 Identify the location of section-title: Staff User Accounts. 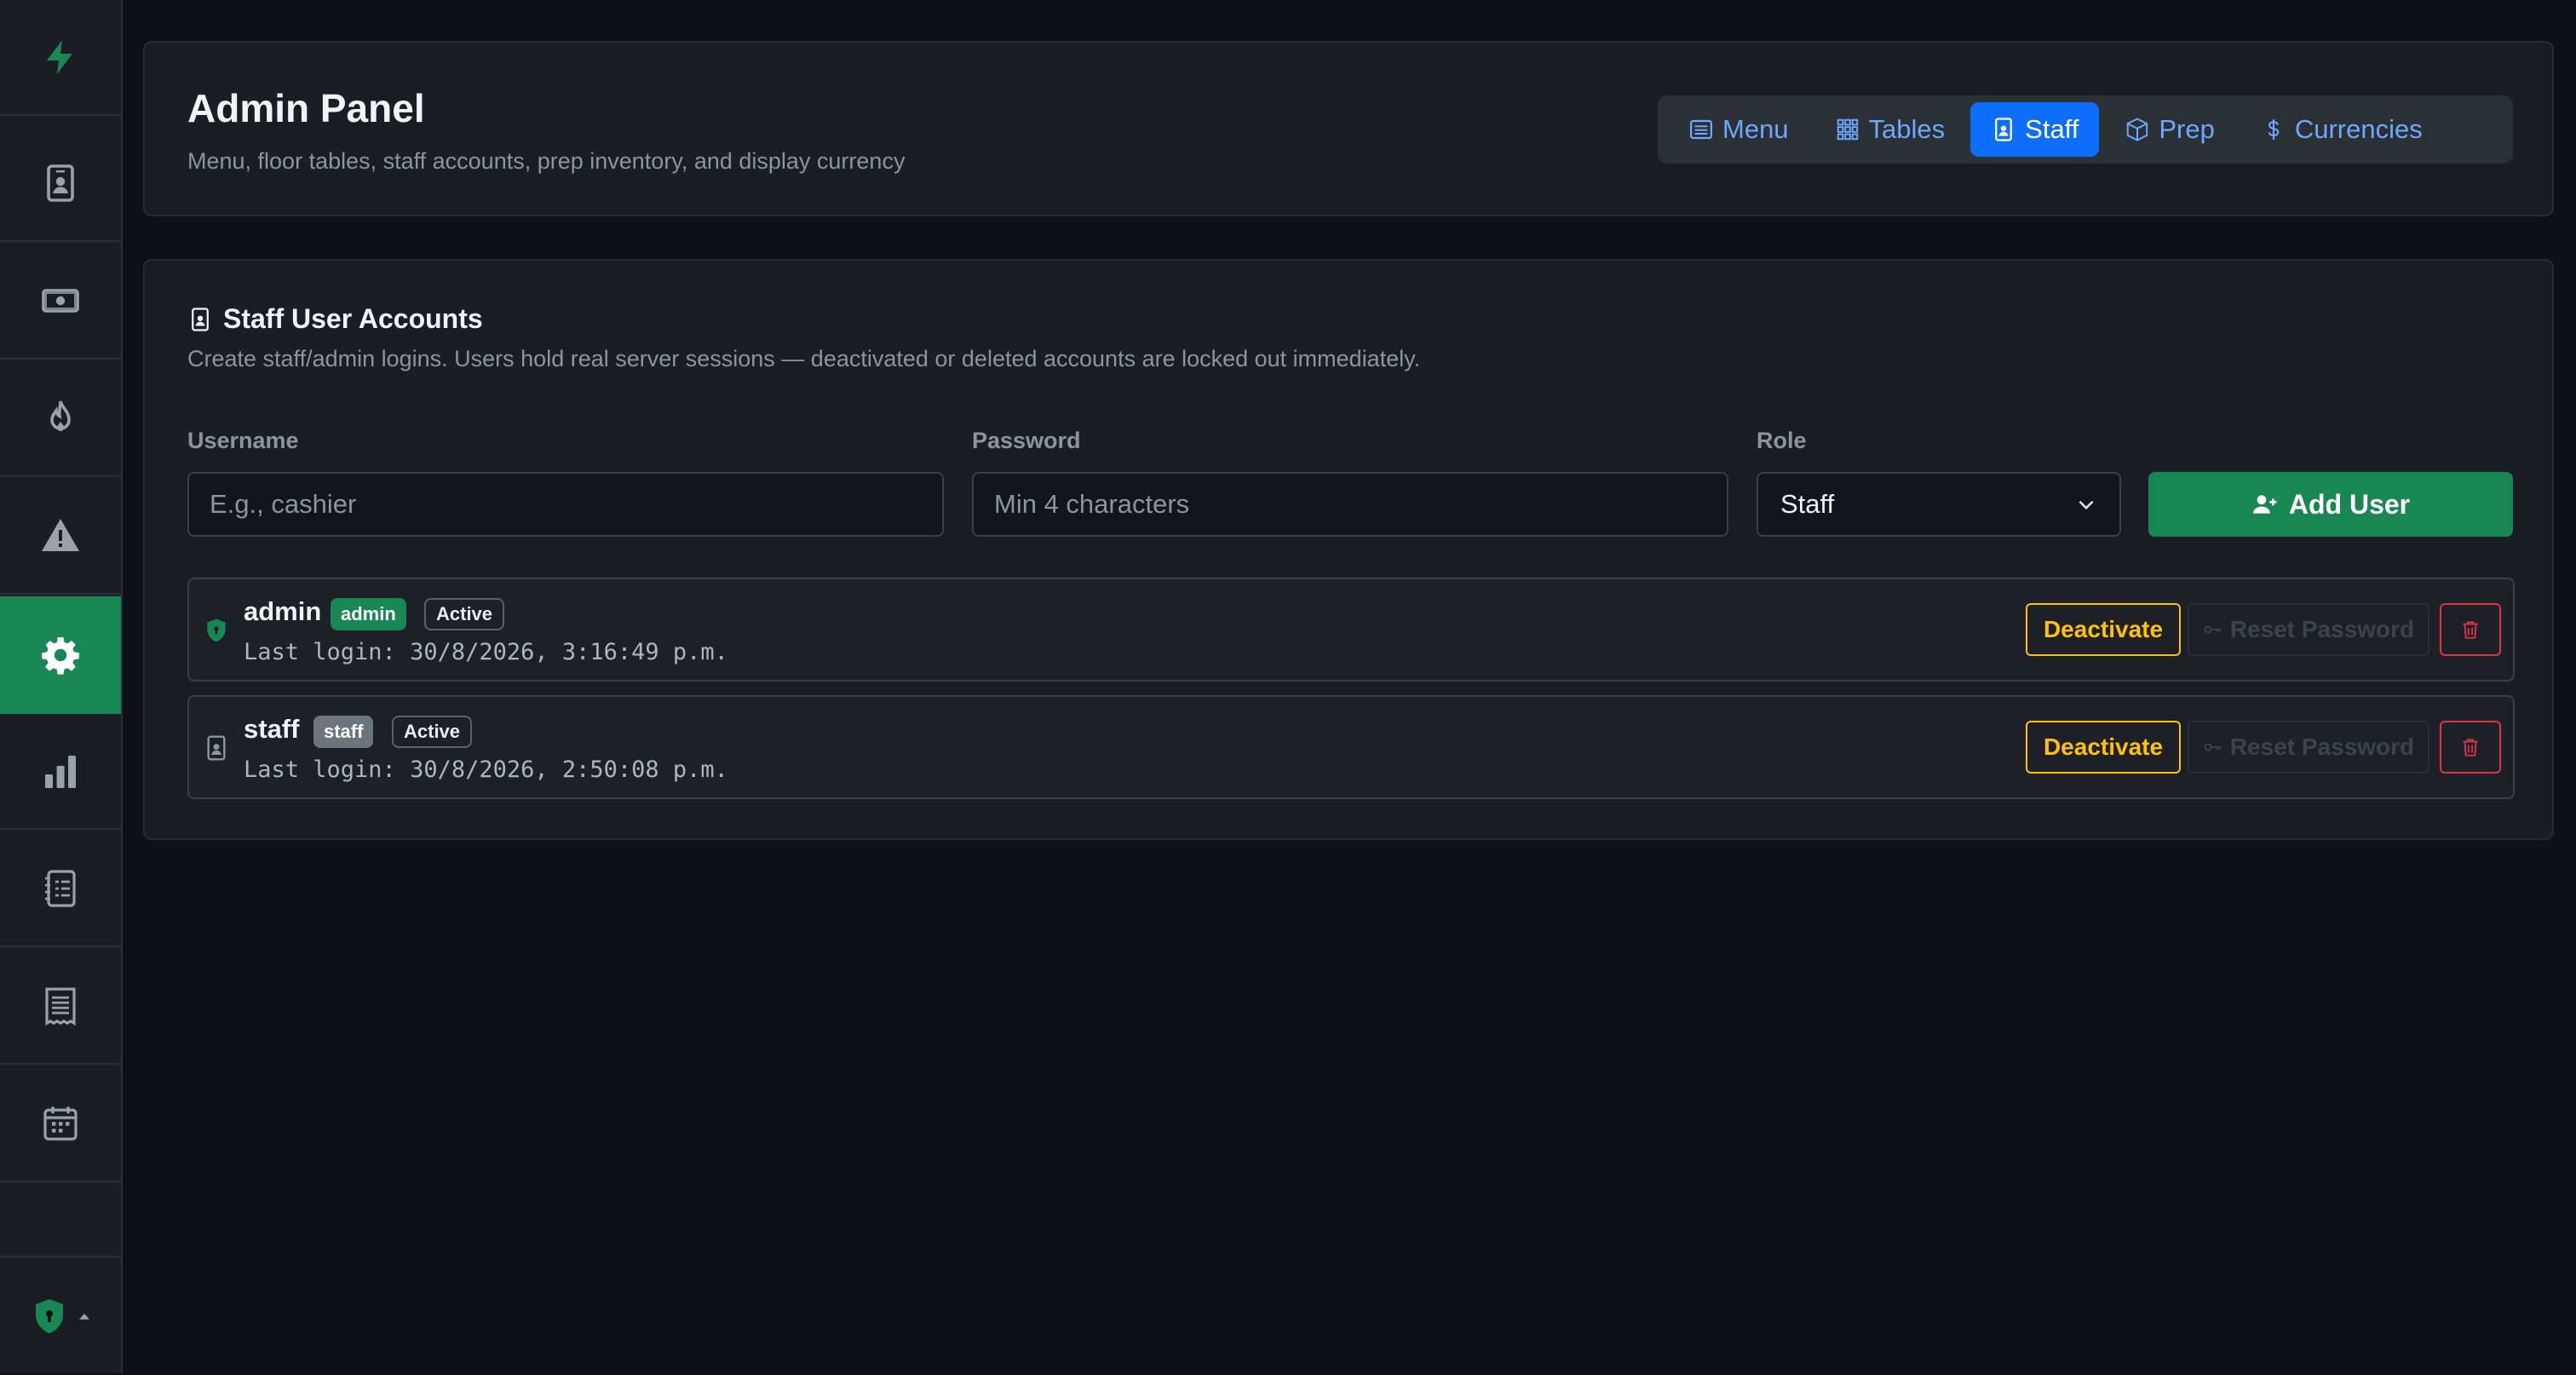
(335, 319).